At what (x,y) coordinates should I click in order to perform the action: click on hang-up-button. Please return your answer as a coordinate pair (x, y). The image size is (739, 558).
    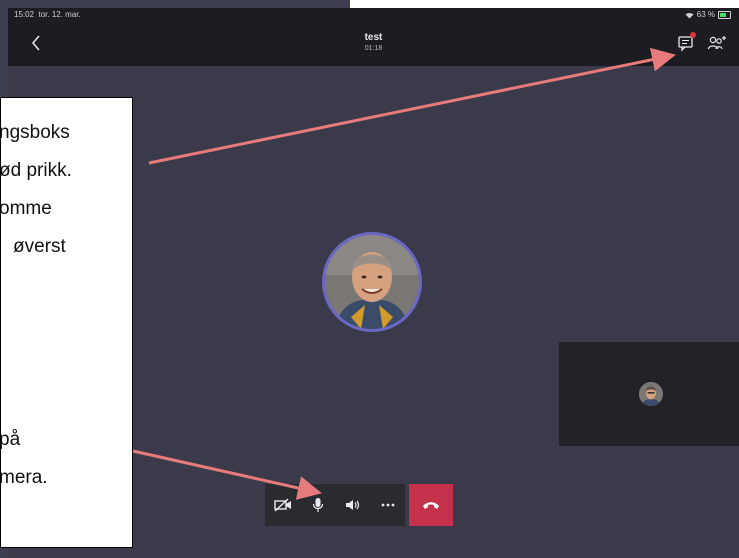
    Looking at the image, I should click on (431, 505).